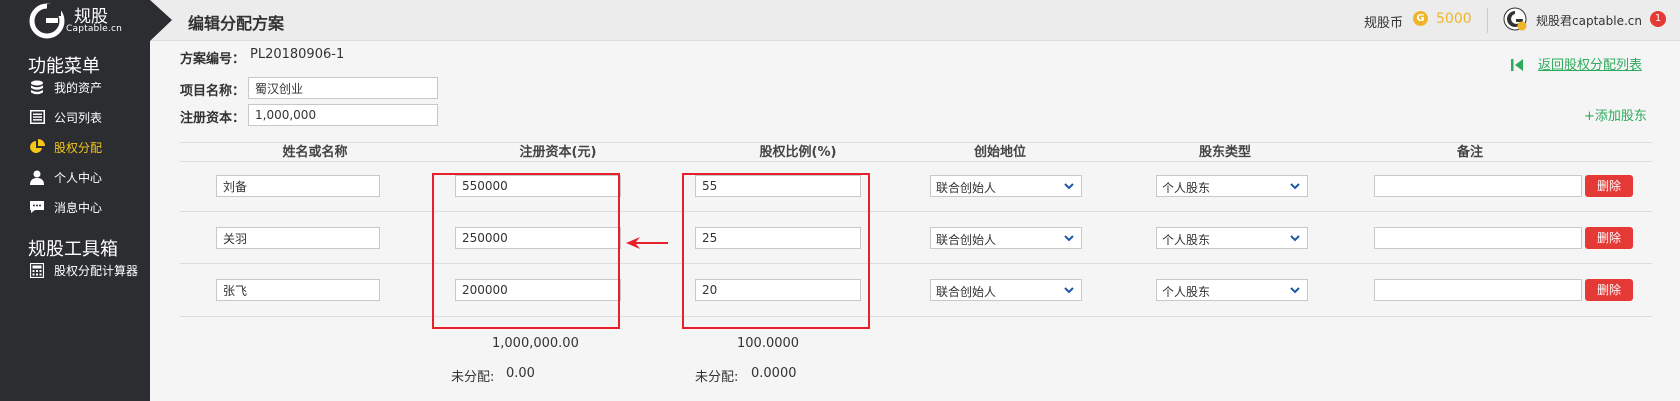 Image resolution: width=1680 pixels, height=401 pixels. I want to click on col-header-type: 股东类型, so click(1224, 152).